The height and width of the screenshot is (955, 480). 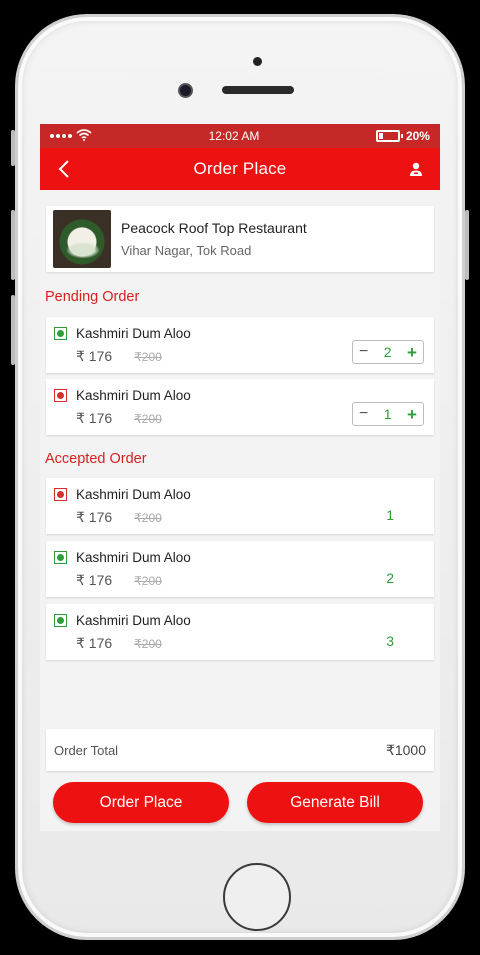 What do you see at coordinates (390, 641) in the screenshot?
I see `quantity-value: 3` at bounding box center [390, 641].